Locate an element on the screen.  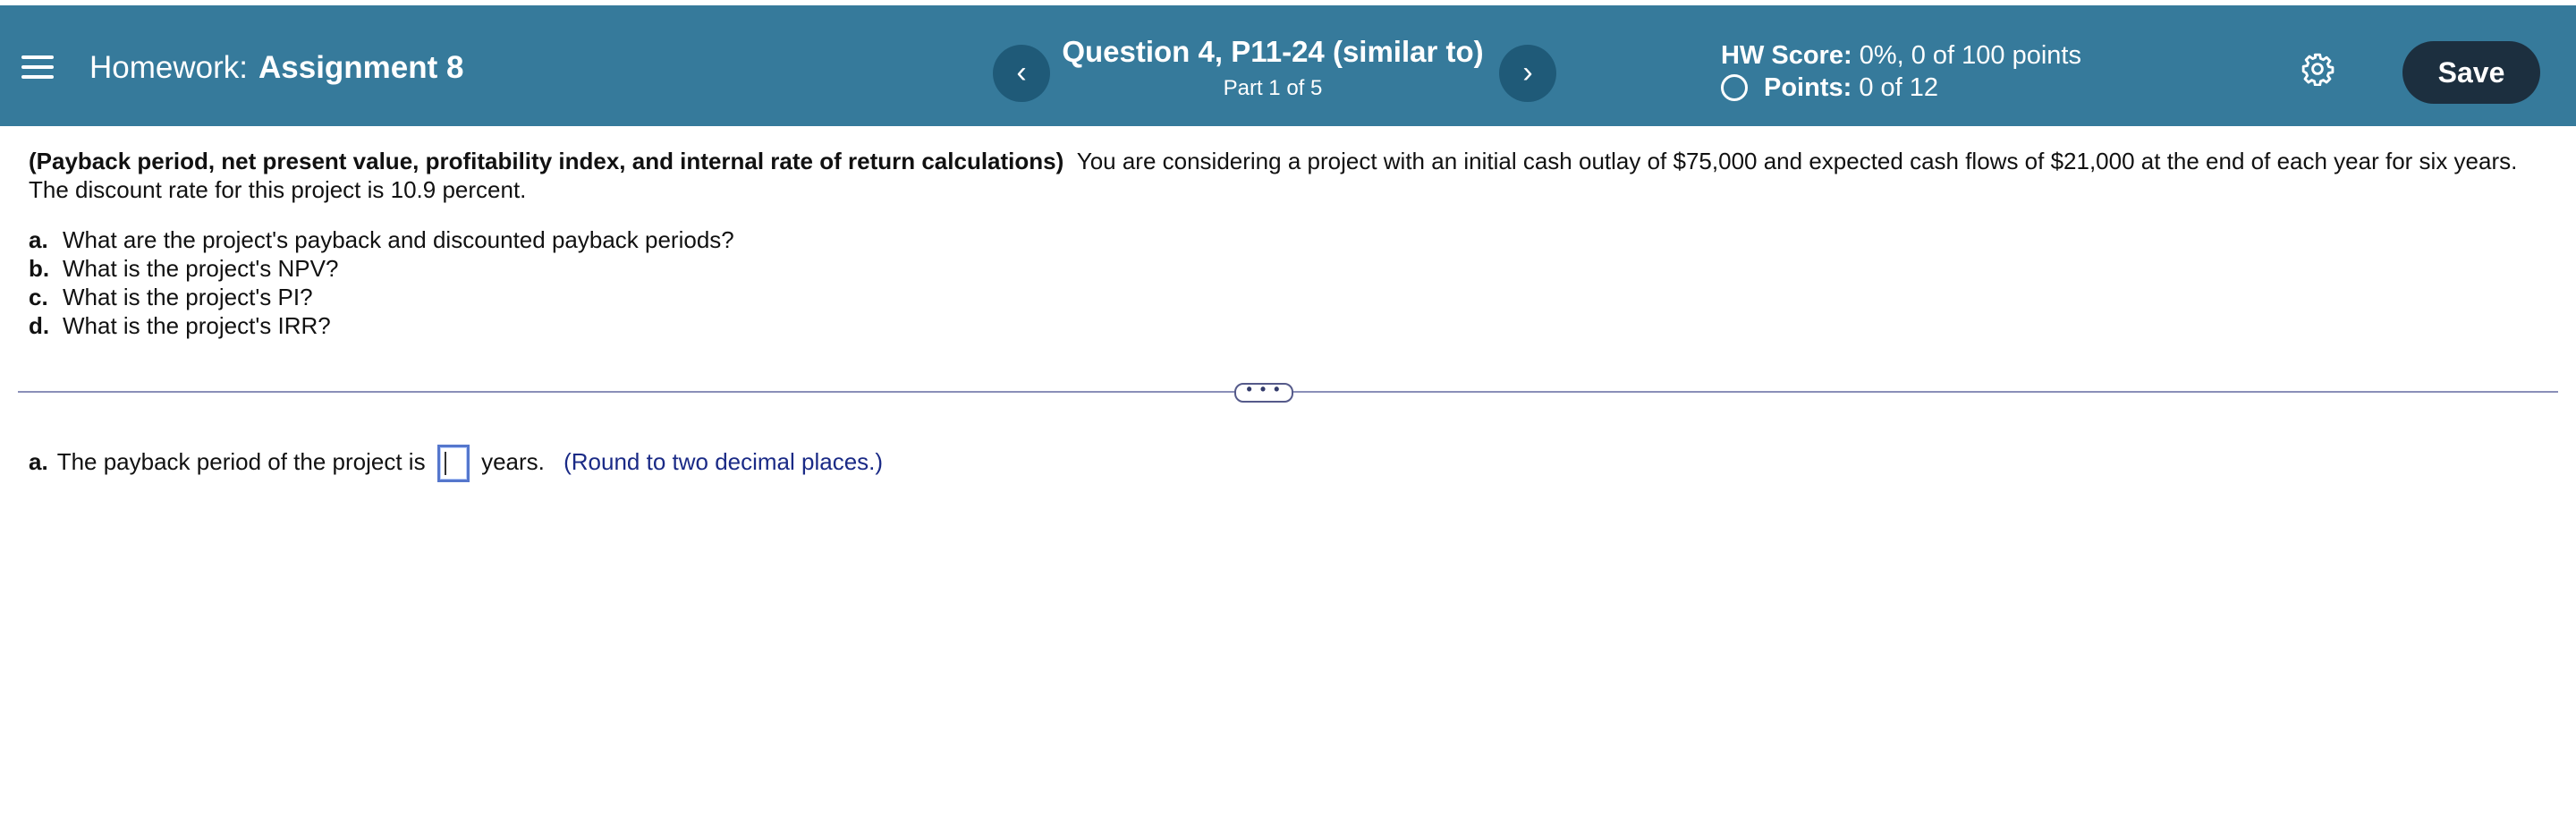
status-circle-icon is located at coordinates (1734, 87).